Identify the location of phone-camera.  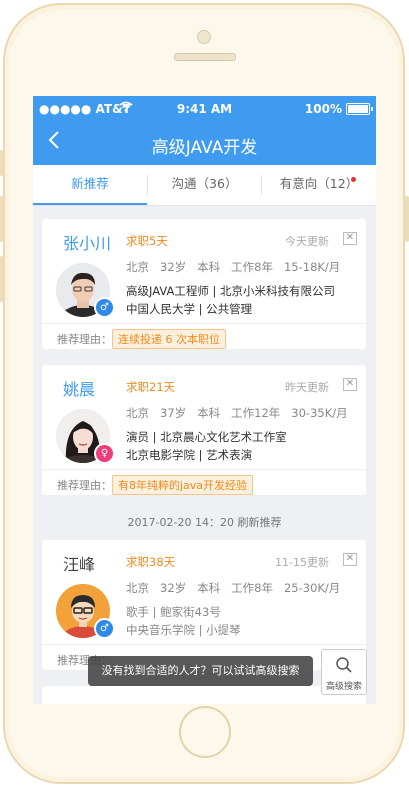
(204, 37).